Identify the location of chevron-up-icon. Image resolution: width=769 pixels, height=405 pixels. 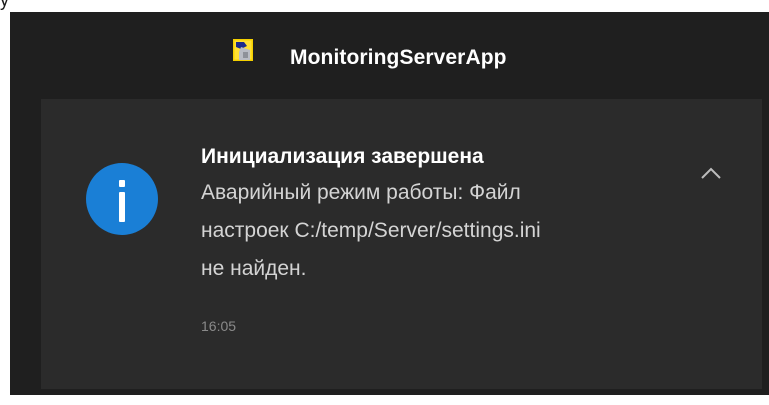
(711, 173).